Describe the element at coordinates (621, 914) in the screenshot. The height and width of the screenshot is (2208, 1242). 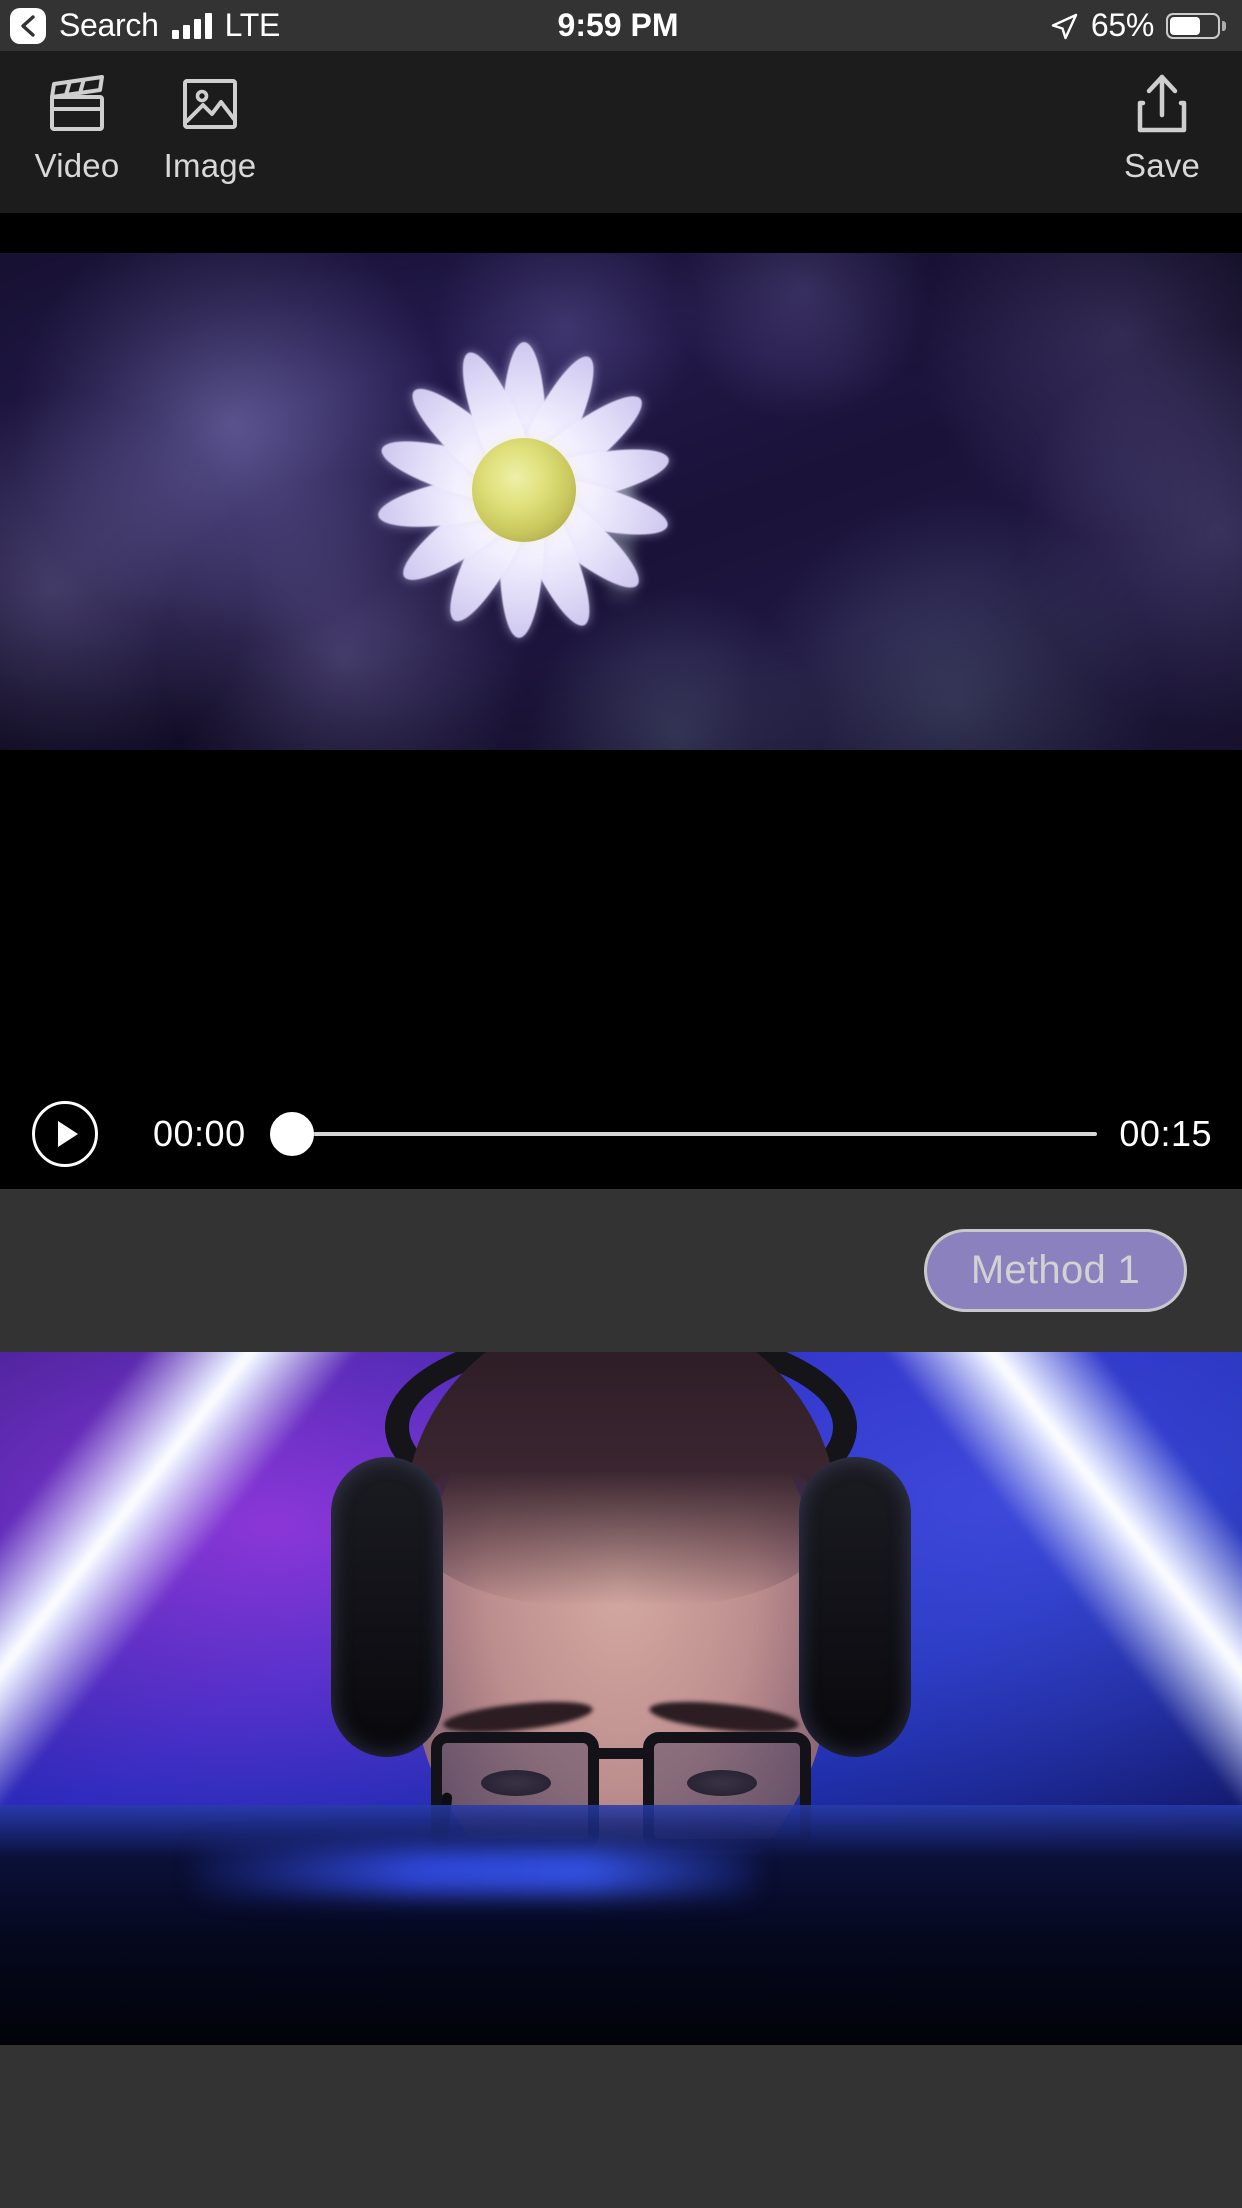
I see `letterbox-bottom` at that location.